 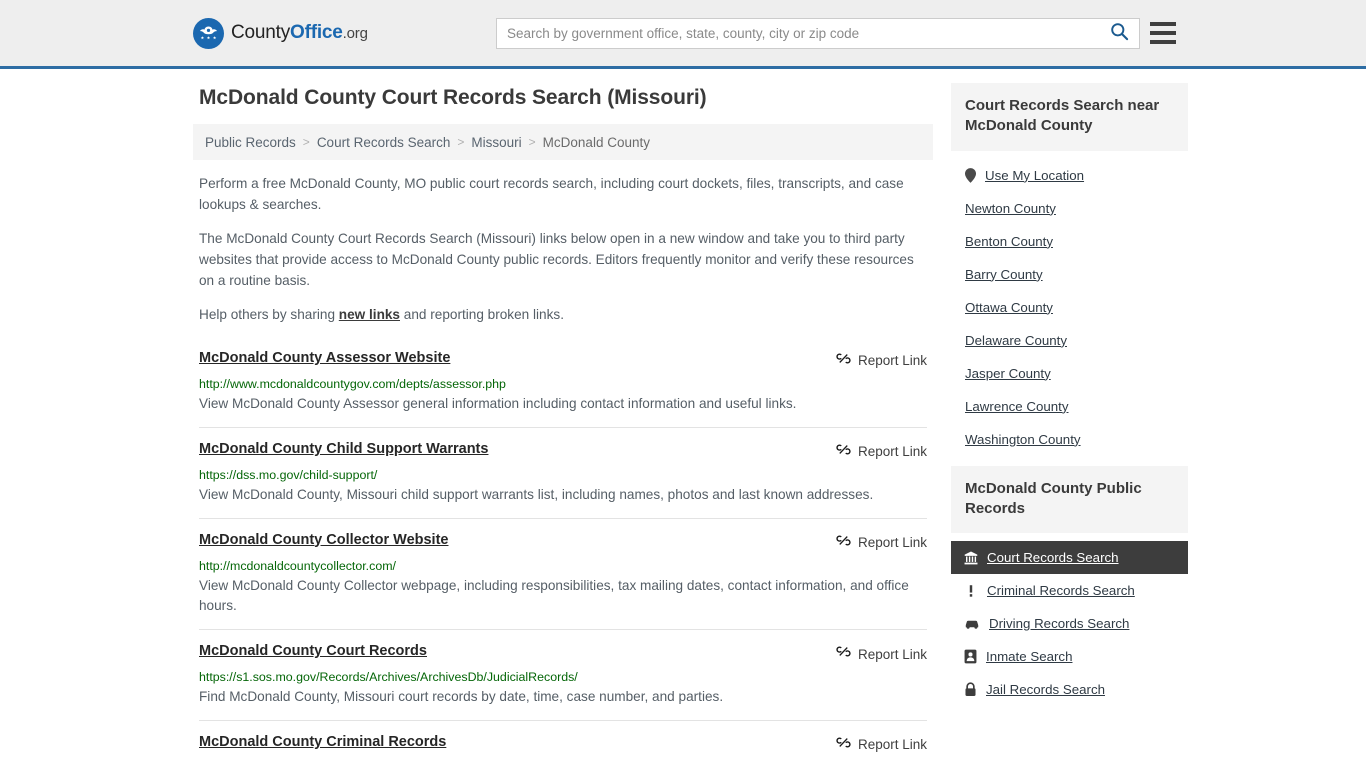 I want to click on result-url: https://dss.mo.gov/child-support/, so click(x=288, y=474).